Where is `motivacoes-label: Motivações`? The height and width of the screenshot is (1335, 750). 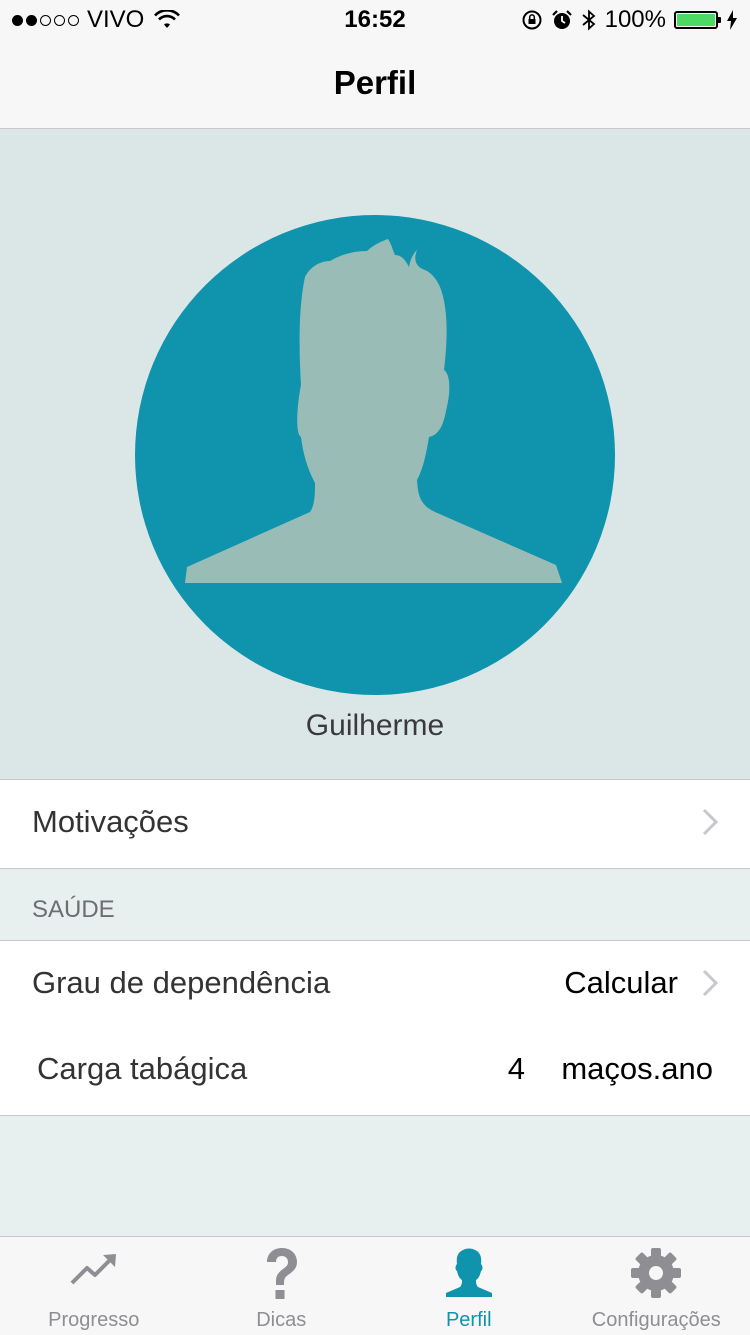 motivacoes-label: Motivações is located at coordinates (110, 822).